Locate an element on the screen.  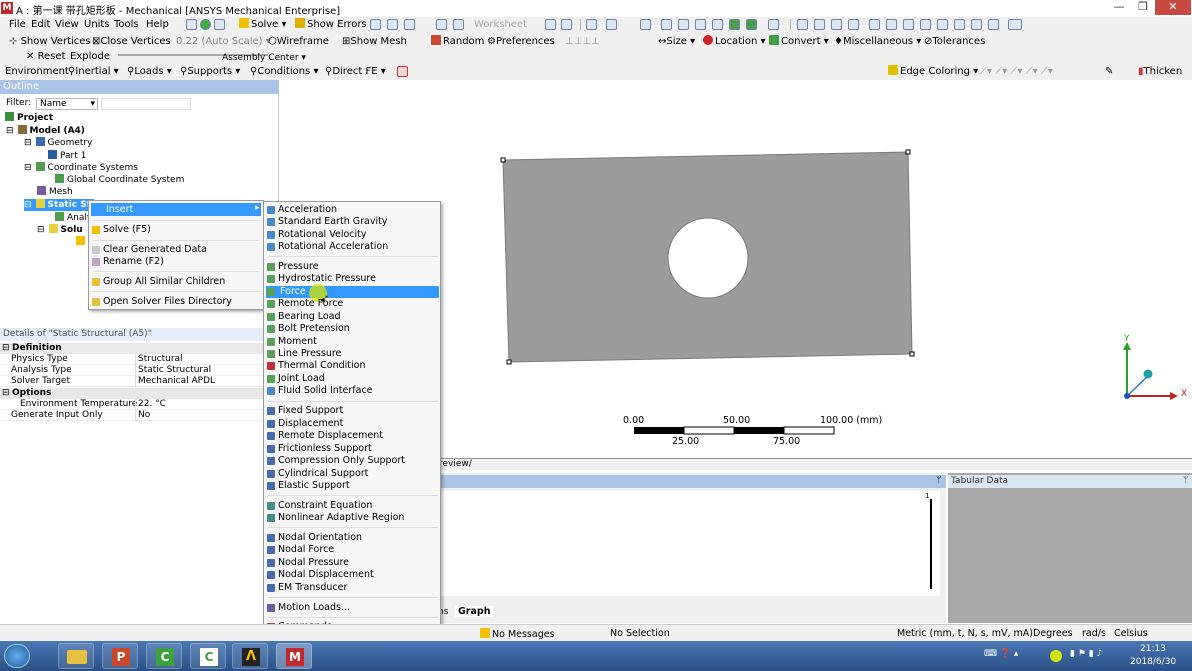
filter-search-input is located at coordinates (146, 104).